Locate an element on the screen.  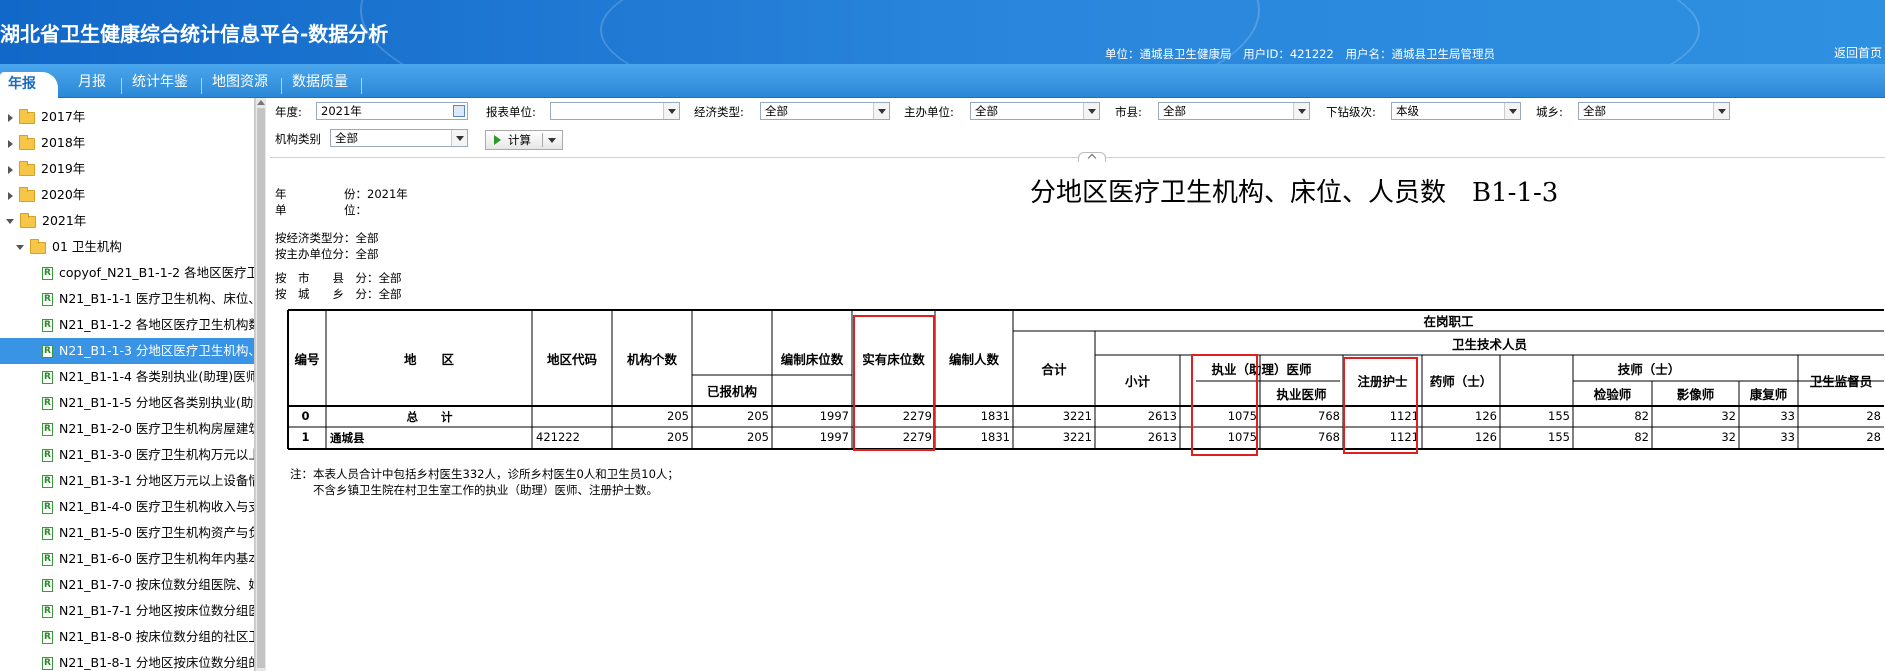
tree-report-item: R N21_B1-2-0 医疗卫生机构房屋建筑面积 is located at coordinates (127, 429).